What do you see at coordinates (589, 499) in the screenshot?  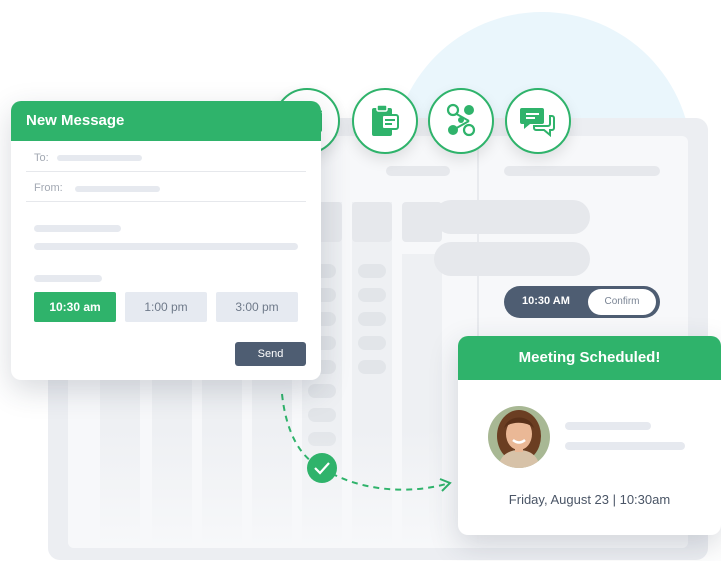 I see `meeting-date: Friday, August 23 | 10:30am` at bounding box center [589, 499].